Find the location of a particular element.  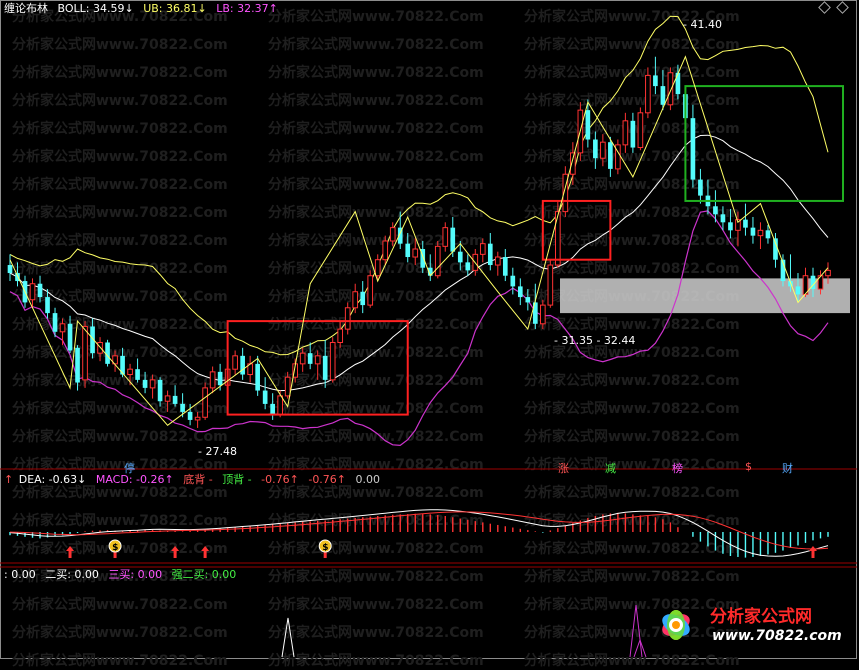

macd-extra-1: -0.76↑ is located at coordinates (280, 479).